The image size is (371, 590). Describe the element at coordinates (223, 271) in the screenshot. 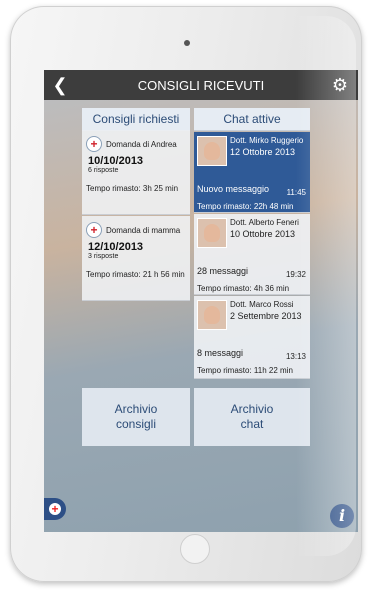

I see `chat-messages: 28 messaggi` at that location.